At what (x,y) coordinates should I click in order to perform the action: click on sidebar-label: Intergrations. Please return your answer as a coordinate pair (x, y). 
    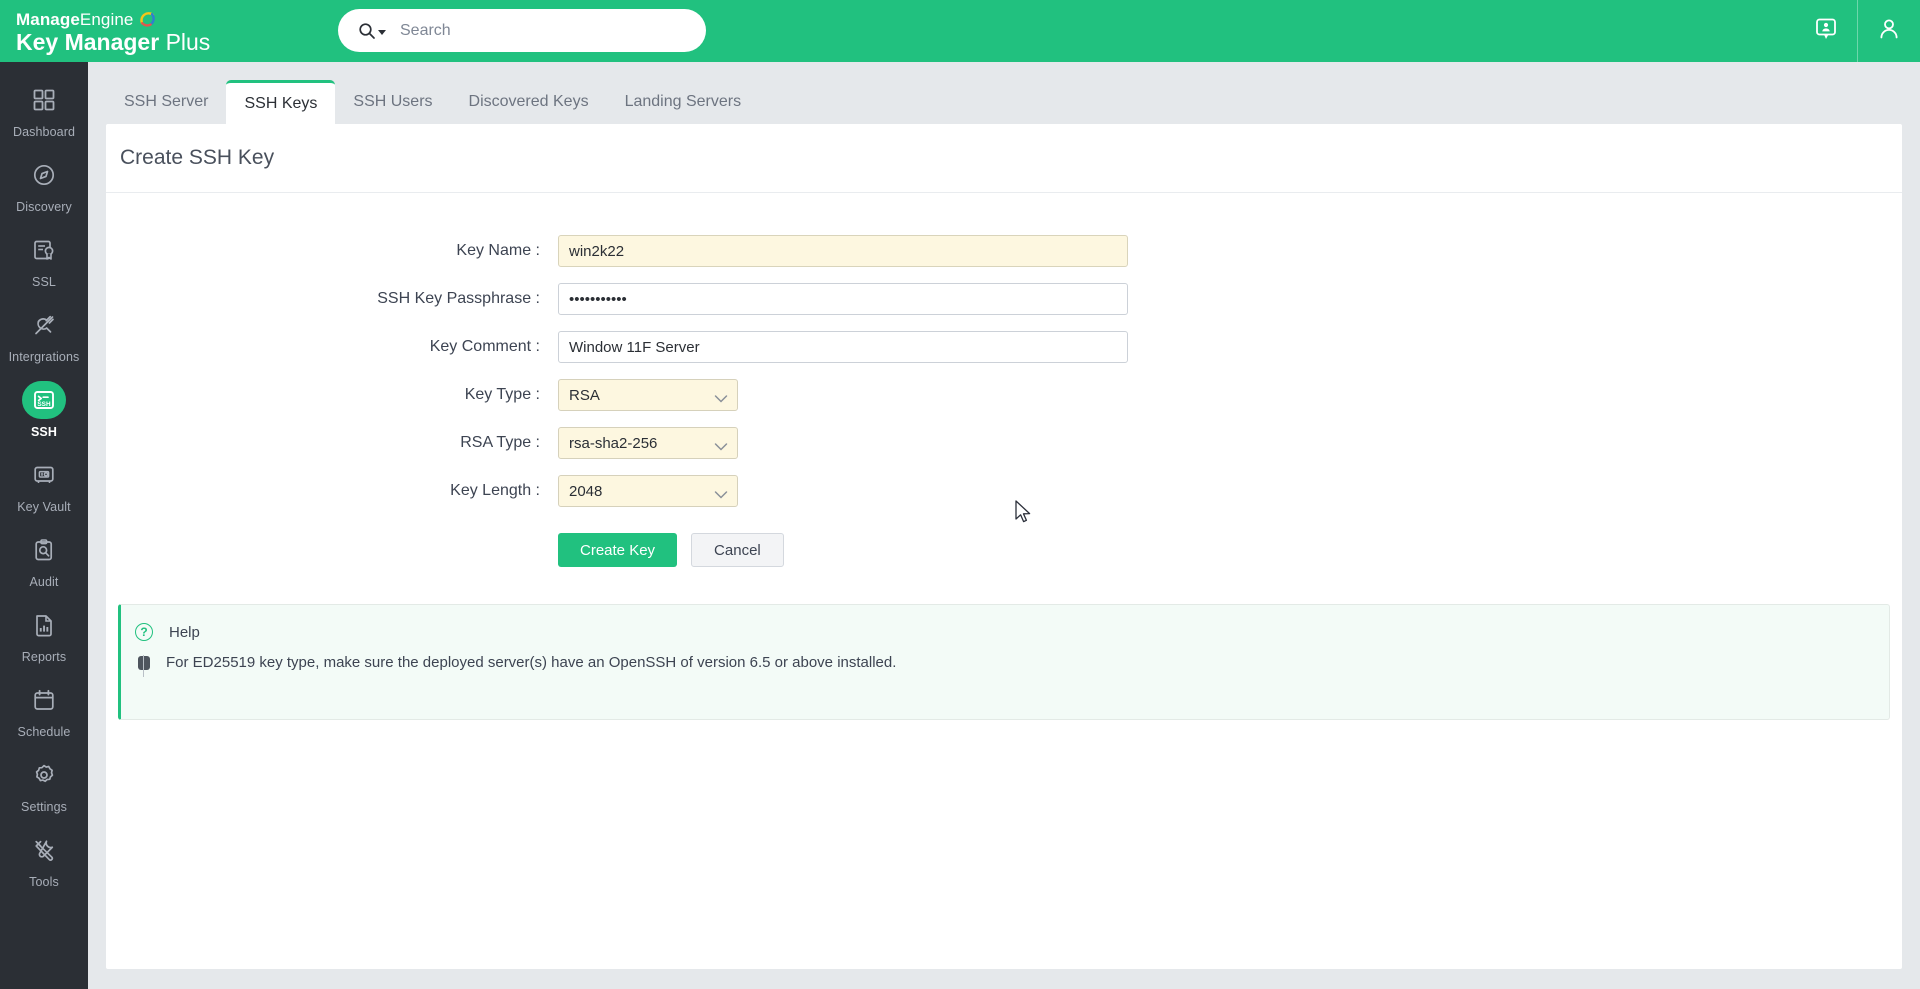
    Looking at the image, I should click on (44, 356).